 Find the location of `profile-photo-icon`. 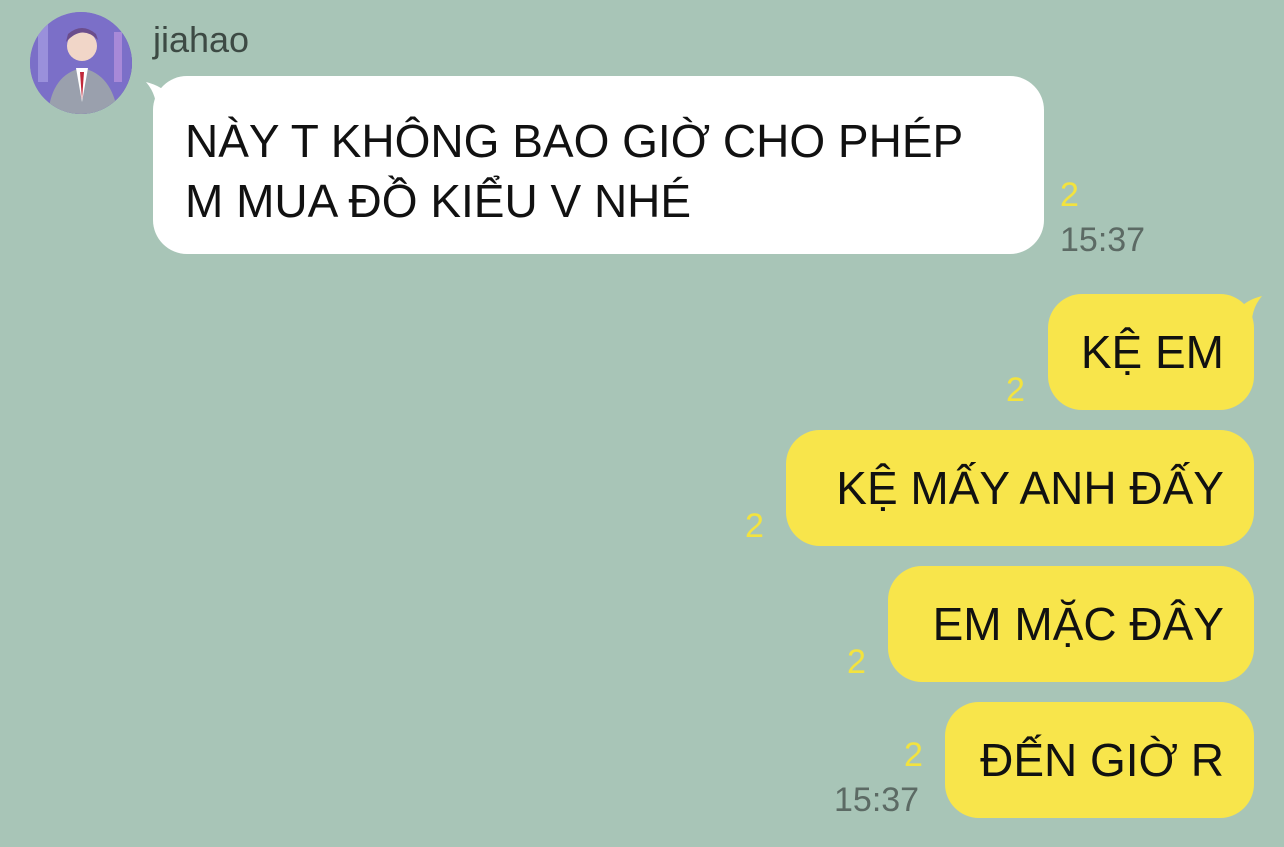

profile-photo-icon is located at coordinates (81, 63).